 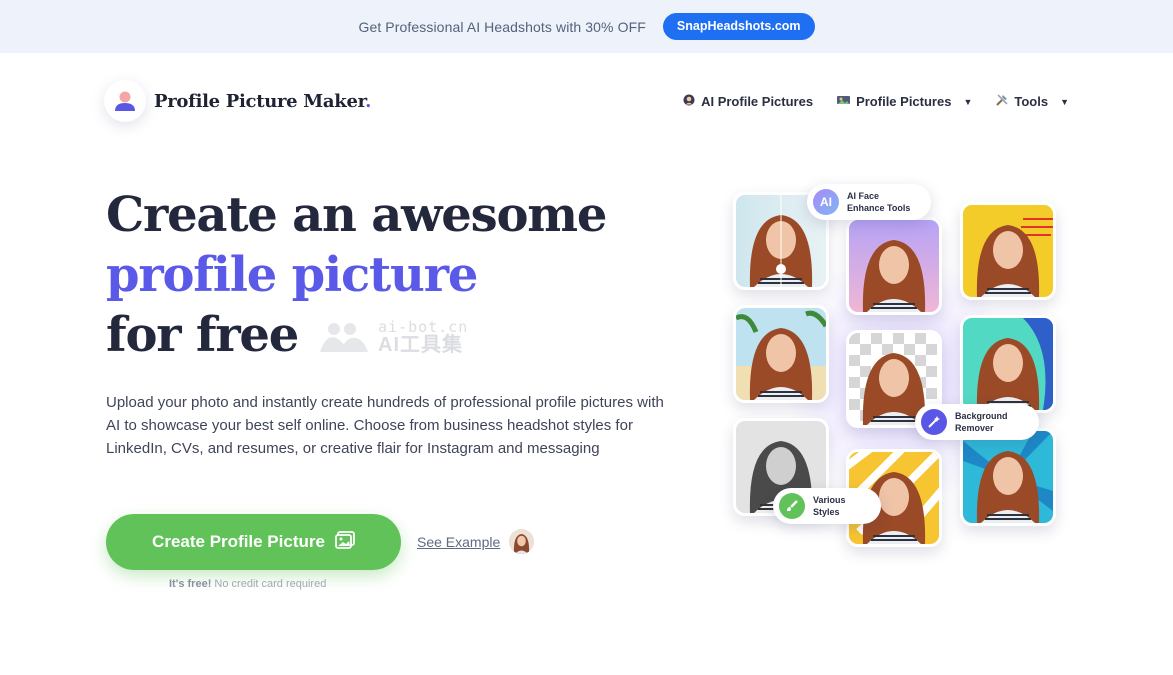 I want to click on cta-label: Create Profile Picture, so click(x=238, y=541).